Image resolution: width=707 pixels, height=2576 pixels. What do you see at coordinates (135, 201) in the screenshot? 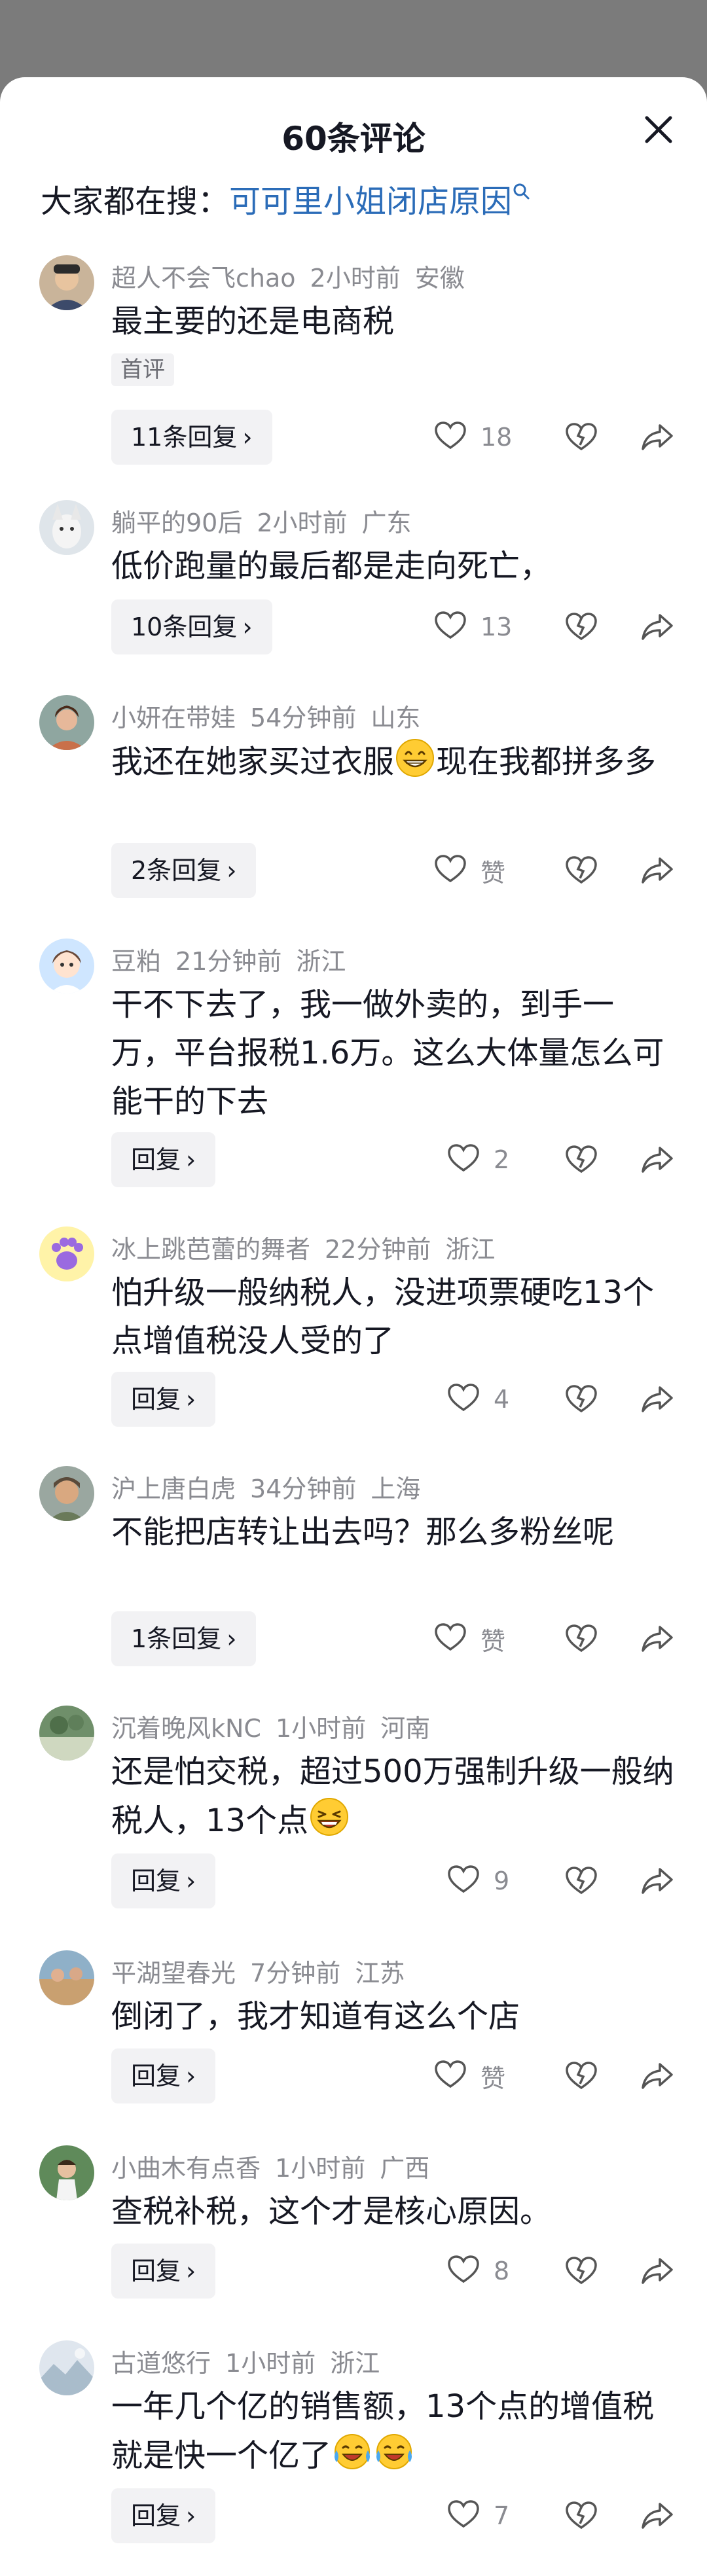
I see `trending-search-prefix: 大家都在搜：` at bounding box center [135, 201].